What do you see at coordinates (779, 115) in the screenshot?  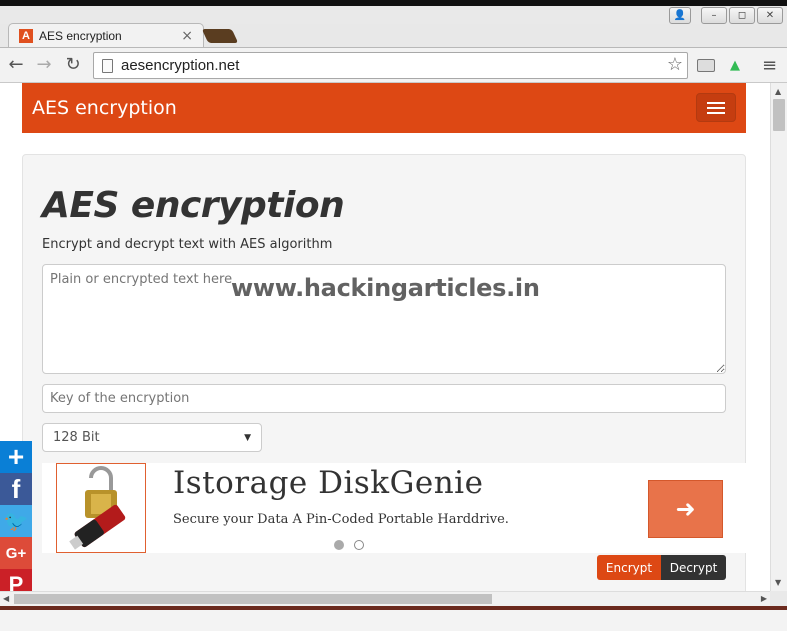 I see `vertical-scroll-thumb` at bounding box center [779, 115].